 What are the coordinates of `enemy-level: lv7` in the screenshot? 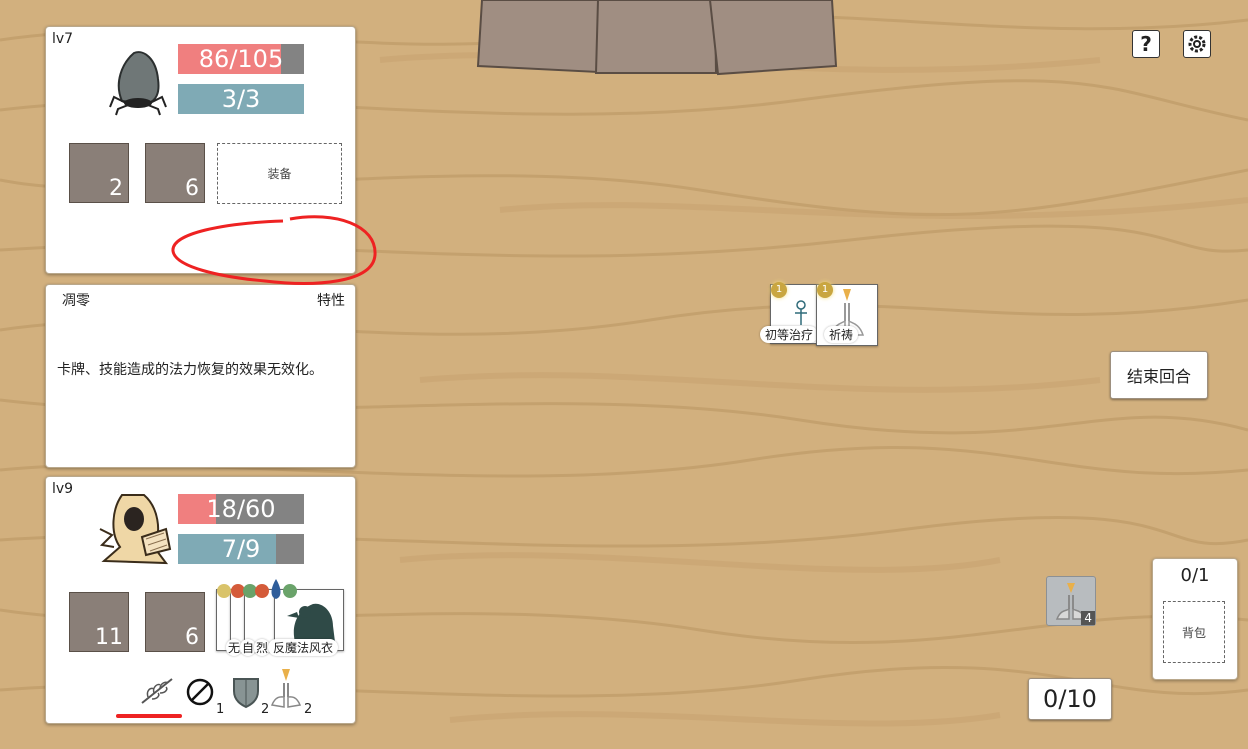 It's located at (63, 39).